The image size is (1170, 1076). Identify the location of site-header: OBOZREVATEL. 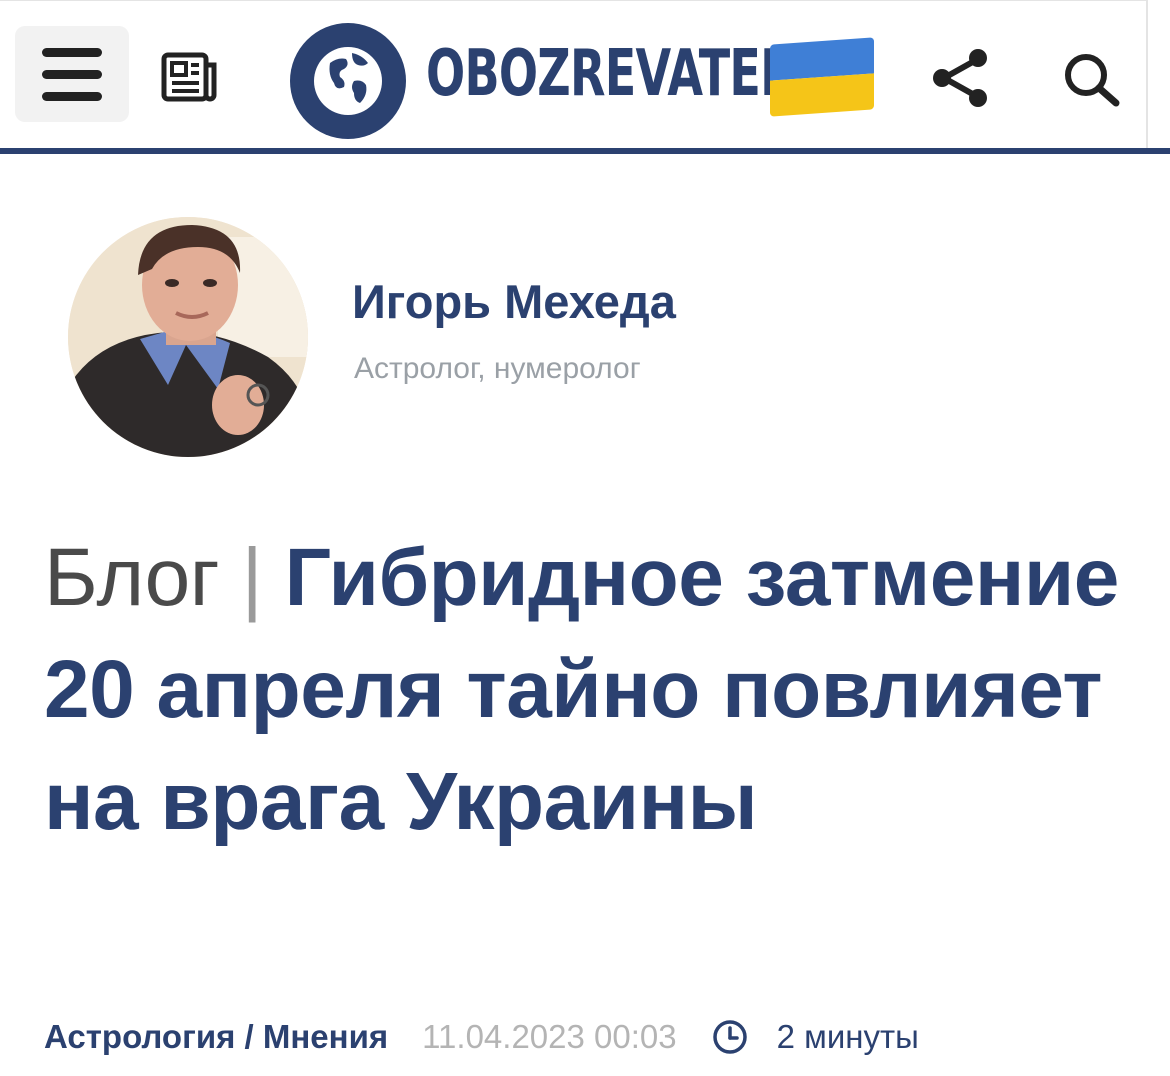
(574, 74).